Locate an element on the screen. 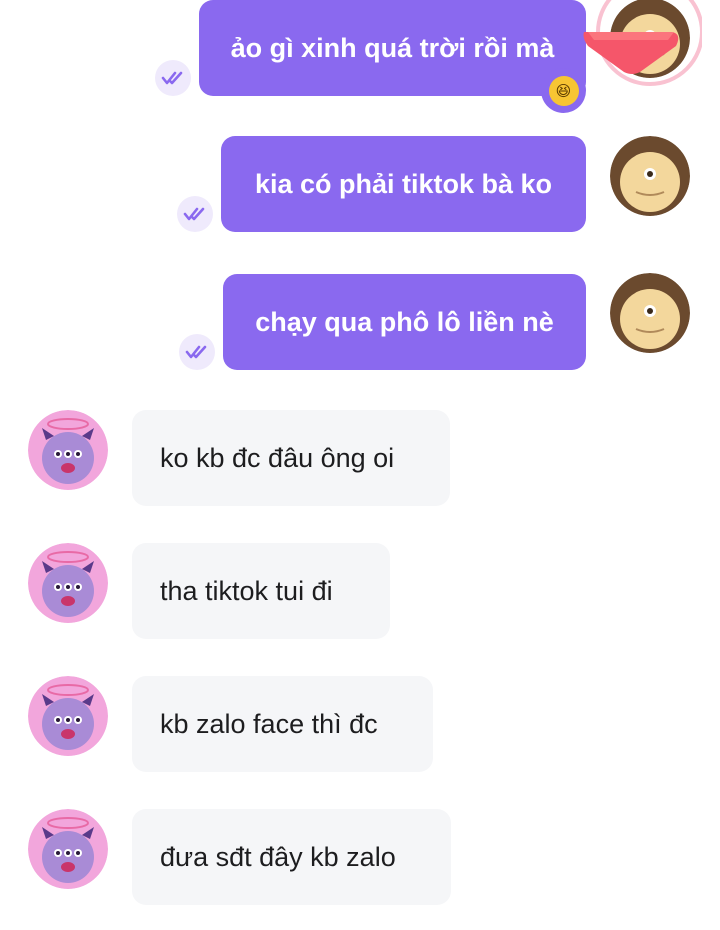 The height and width of the screenshot is (930, 720). message-bubble-incoming: kb zalo face thì đc is located at coordinates (282, 724).